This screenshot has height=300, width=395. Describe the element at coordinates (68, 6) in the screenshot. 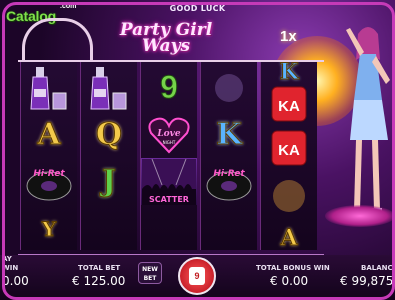

I see `watermark-suffix: .com` at that location.